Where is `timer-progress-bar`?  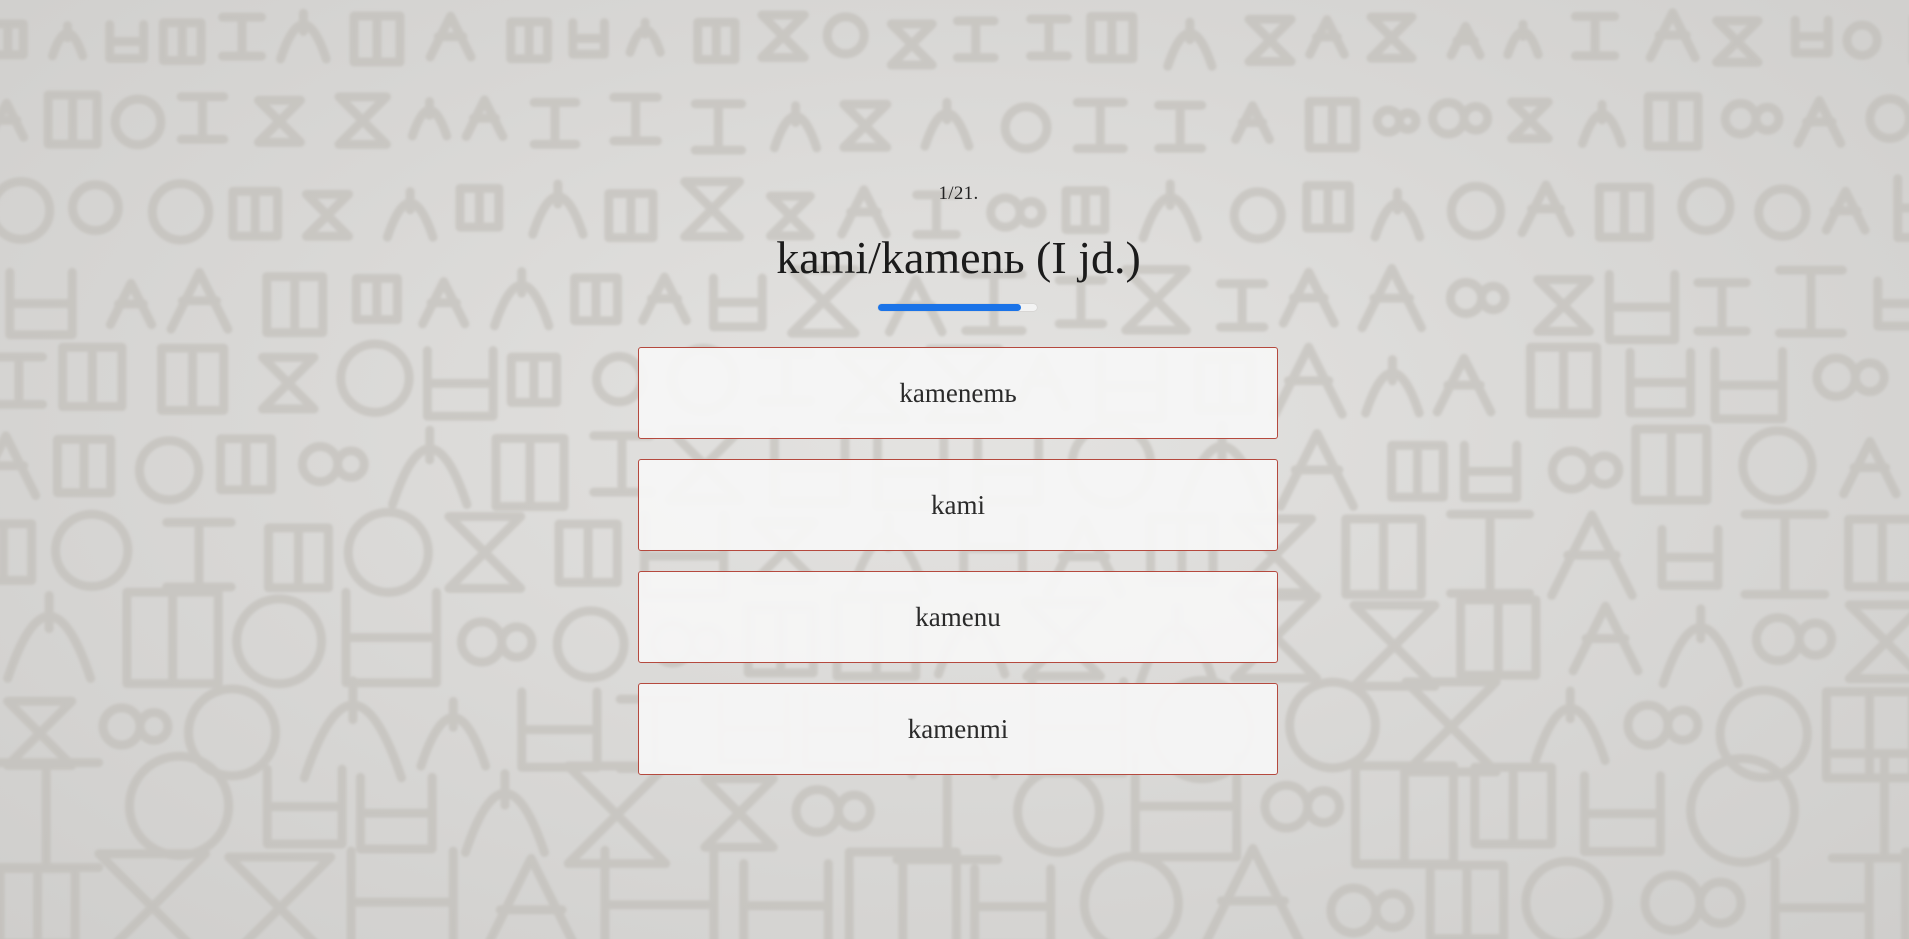 timer-progress-bar is located at coordinates (957, 307).